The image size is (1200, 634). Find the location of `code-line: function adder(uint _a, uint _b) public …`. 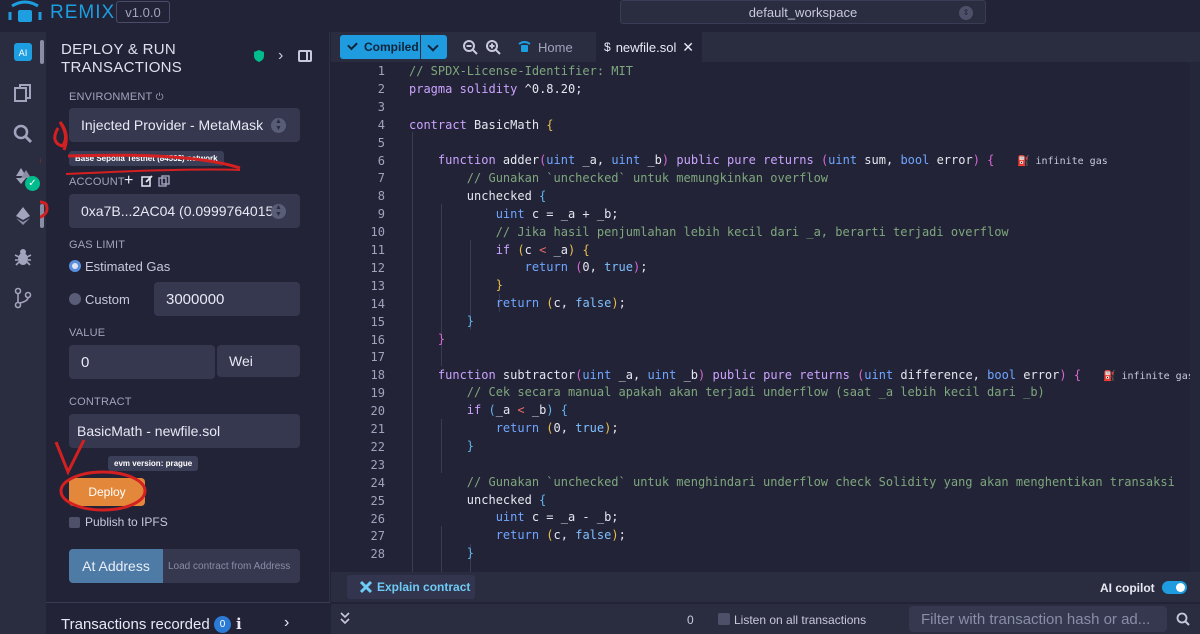

code-line: function adder(uint _a, uint _b) public … is located at coordinates (716, 160).